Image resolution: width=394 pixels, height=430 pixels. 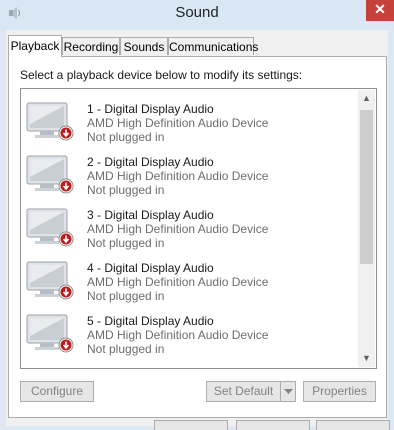 I want to click on close-button: ✕, so click(x=380, y=10).